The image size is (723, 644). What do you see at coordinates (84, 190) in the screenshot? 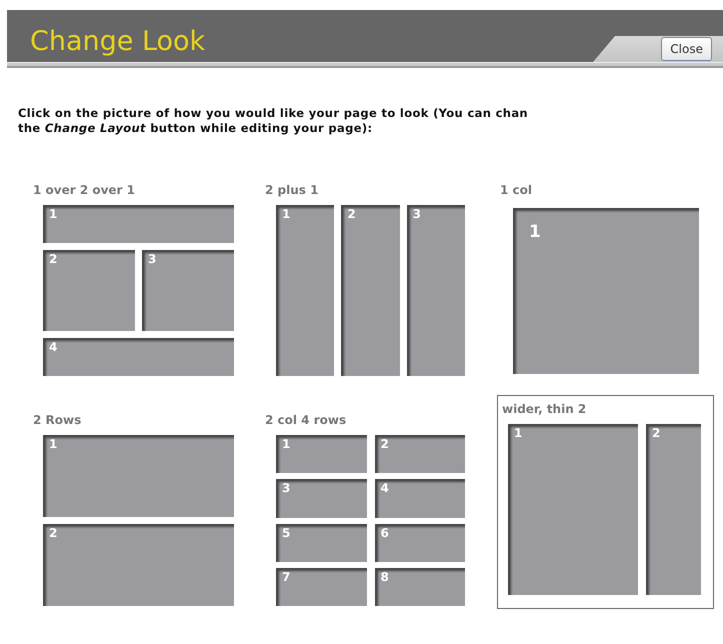
I see `layout-title: 1 over 2 over 1` at bounding box center [84, 190].